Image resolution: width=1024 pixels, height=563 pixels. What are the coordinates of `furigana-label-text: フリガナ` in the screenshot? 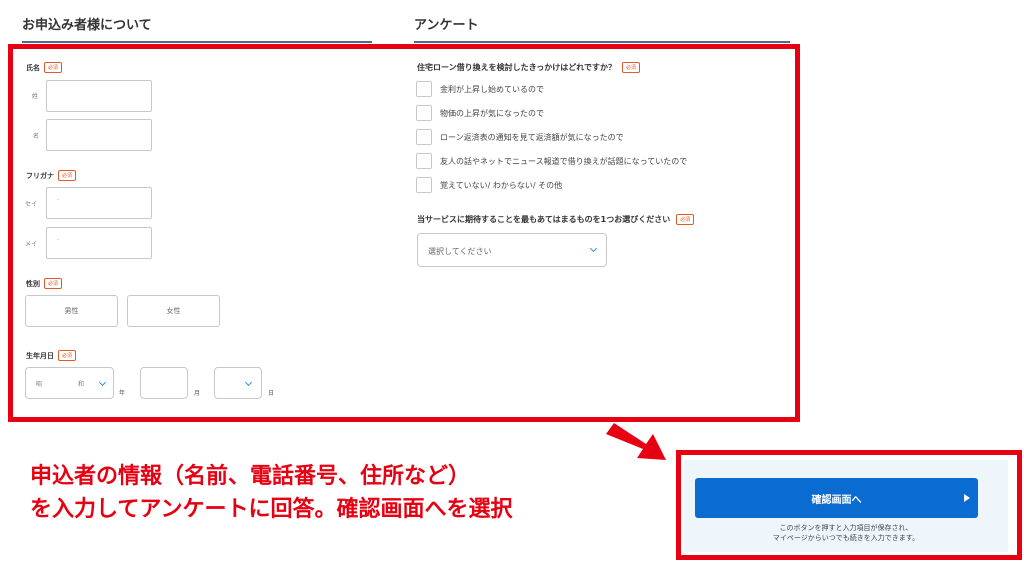 It's located at (40, 175).